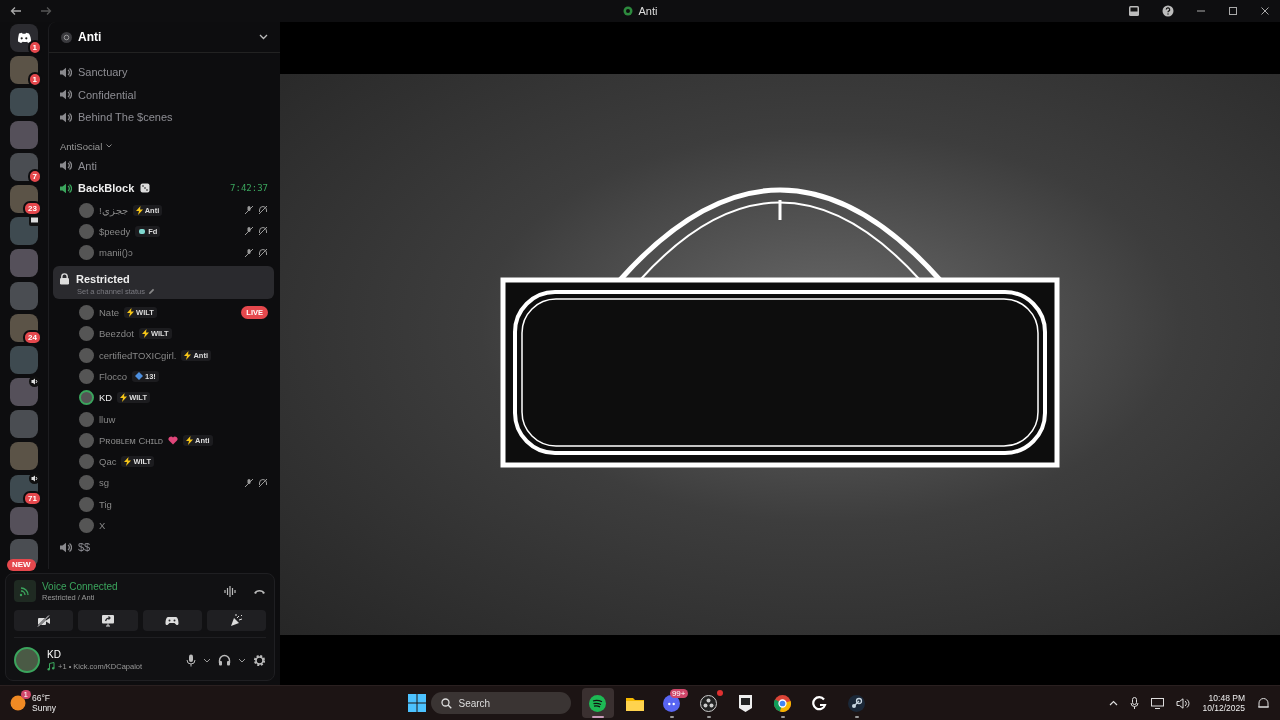 The width and height of the screenshot is (1280, 720). I want to click on screen-share-icon, so click(107, 620).